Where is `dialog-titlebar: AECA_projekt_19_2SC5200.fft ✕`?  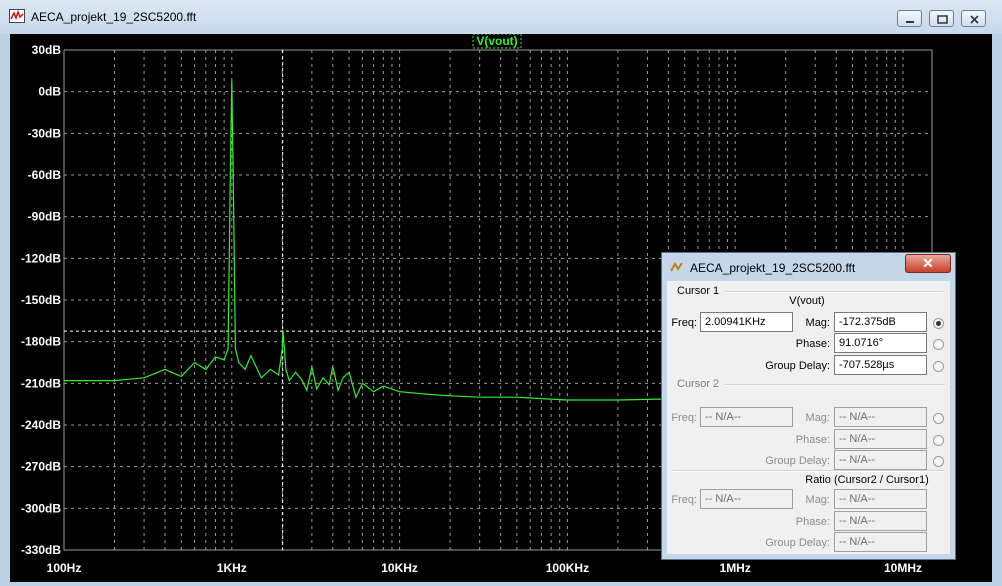 dialog-titlebar: AECA_projekt_19_2SC5200.fft ✕ is located at coordinates (808, 266).